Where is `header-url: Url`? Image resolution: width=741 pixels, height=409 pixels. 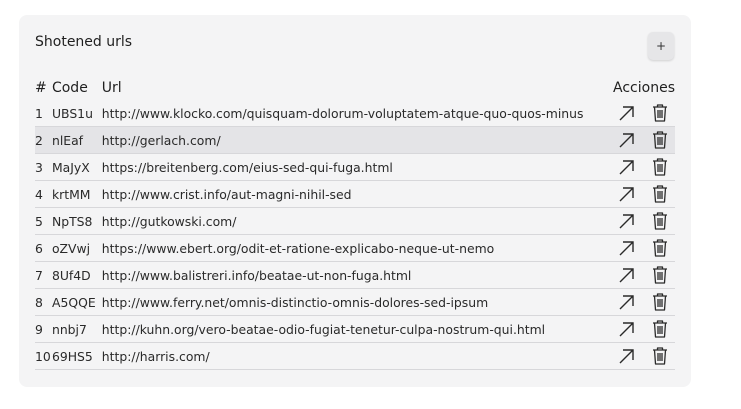 header-url: Url is located at coordinates (111, 88).